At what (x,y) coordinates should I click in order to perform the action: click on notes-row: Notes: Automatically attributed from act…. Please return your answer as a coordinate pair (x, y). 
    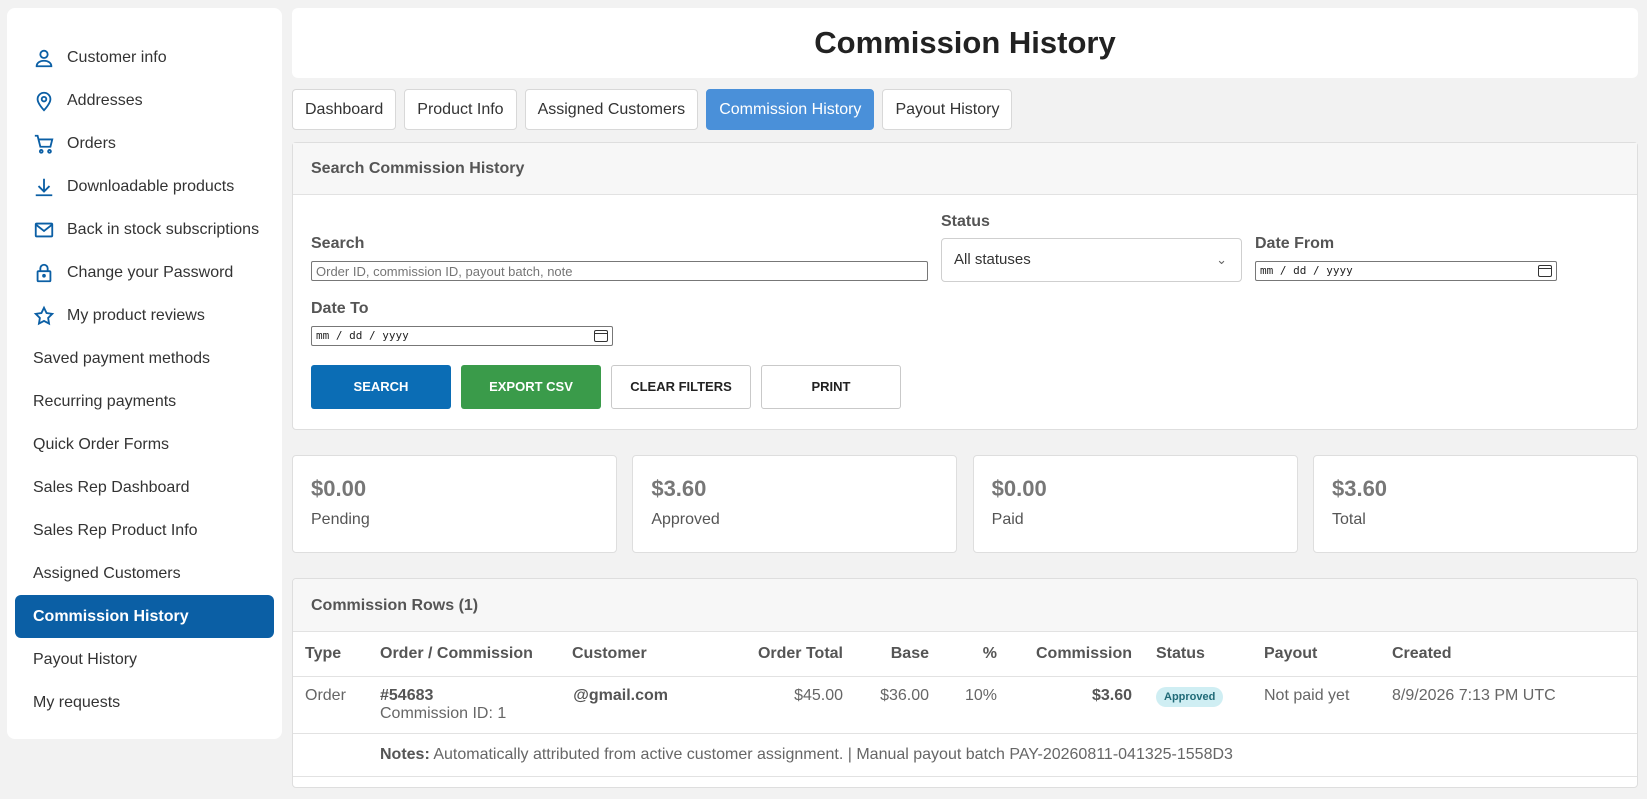
    Looking at the image, I should click on (965, 755).